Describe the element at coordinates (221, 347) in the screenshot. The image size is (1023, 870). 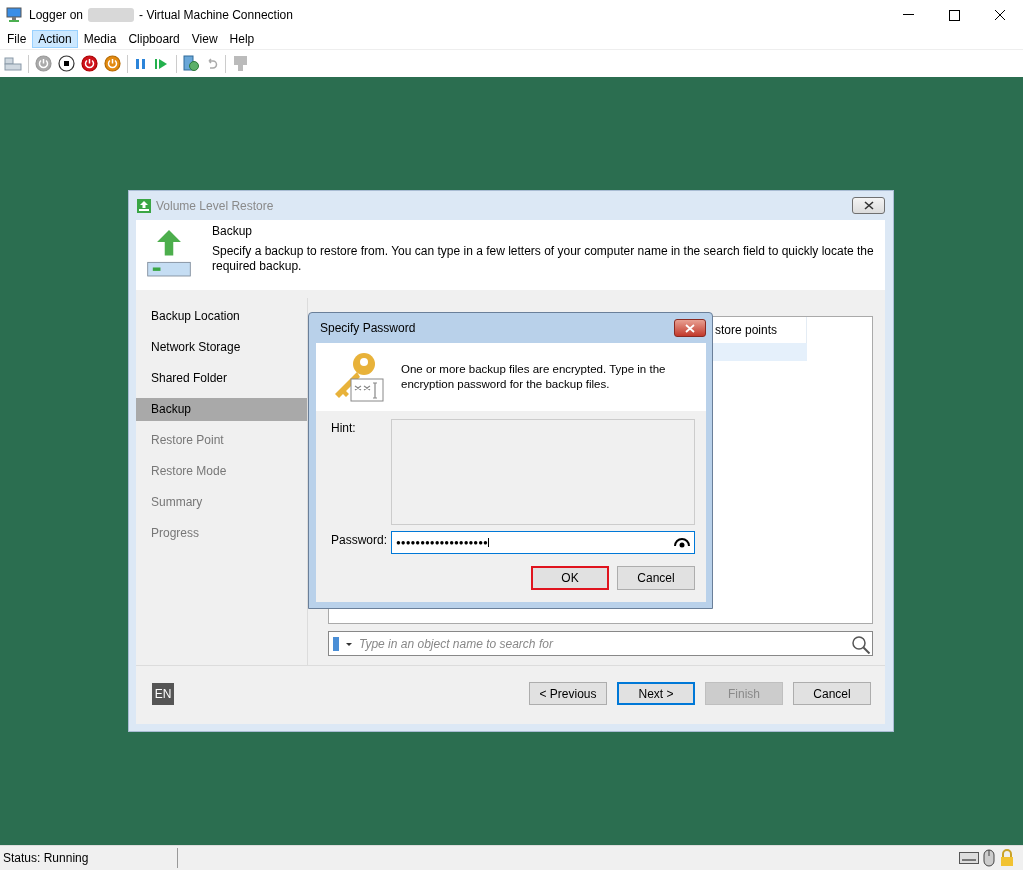
I see `wizard-step: Network Storage` at that location.